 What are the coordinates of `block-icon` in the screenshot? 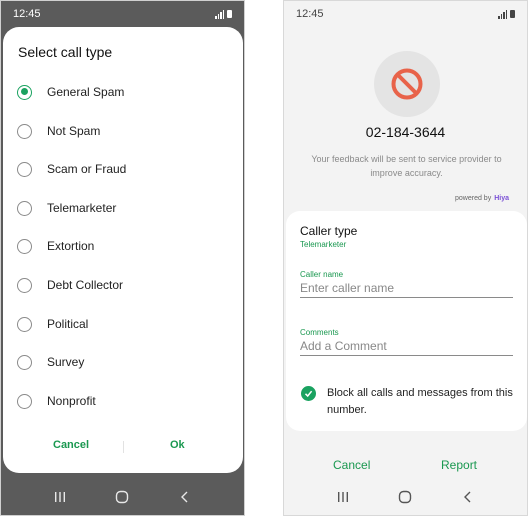 It's located at (407, 84).